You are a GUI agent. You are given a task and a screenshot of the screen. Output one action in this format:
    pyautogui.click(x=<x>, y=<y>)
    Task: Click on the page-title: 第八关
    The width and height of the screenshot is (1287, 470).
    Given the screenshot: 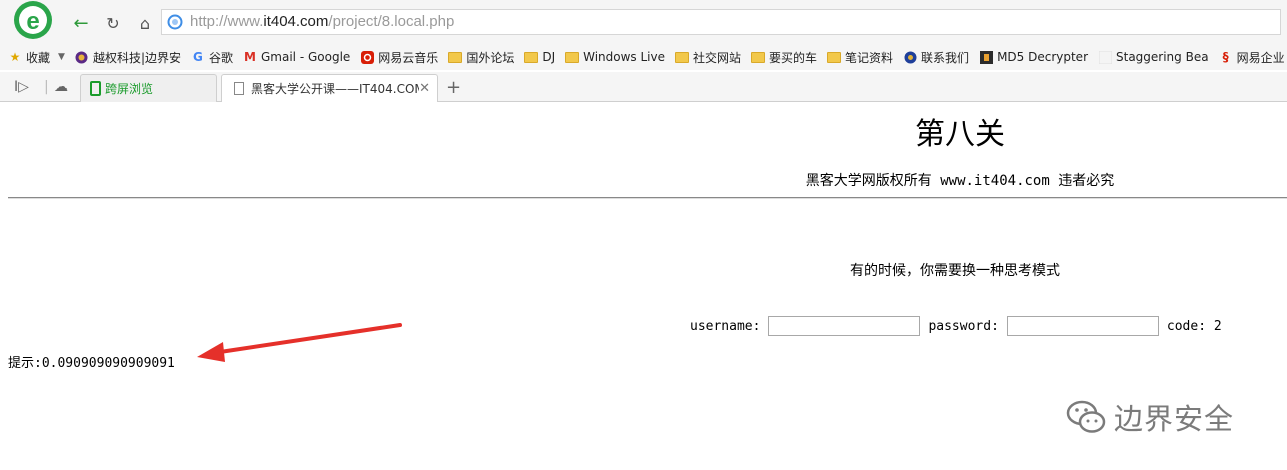 What is the action you would take?
    pyautogui.click(x=960, y=134)
    